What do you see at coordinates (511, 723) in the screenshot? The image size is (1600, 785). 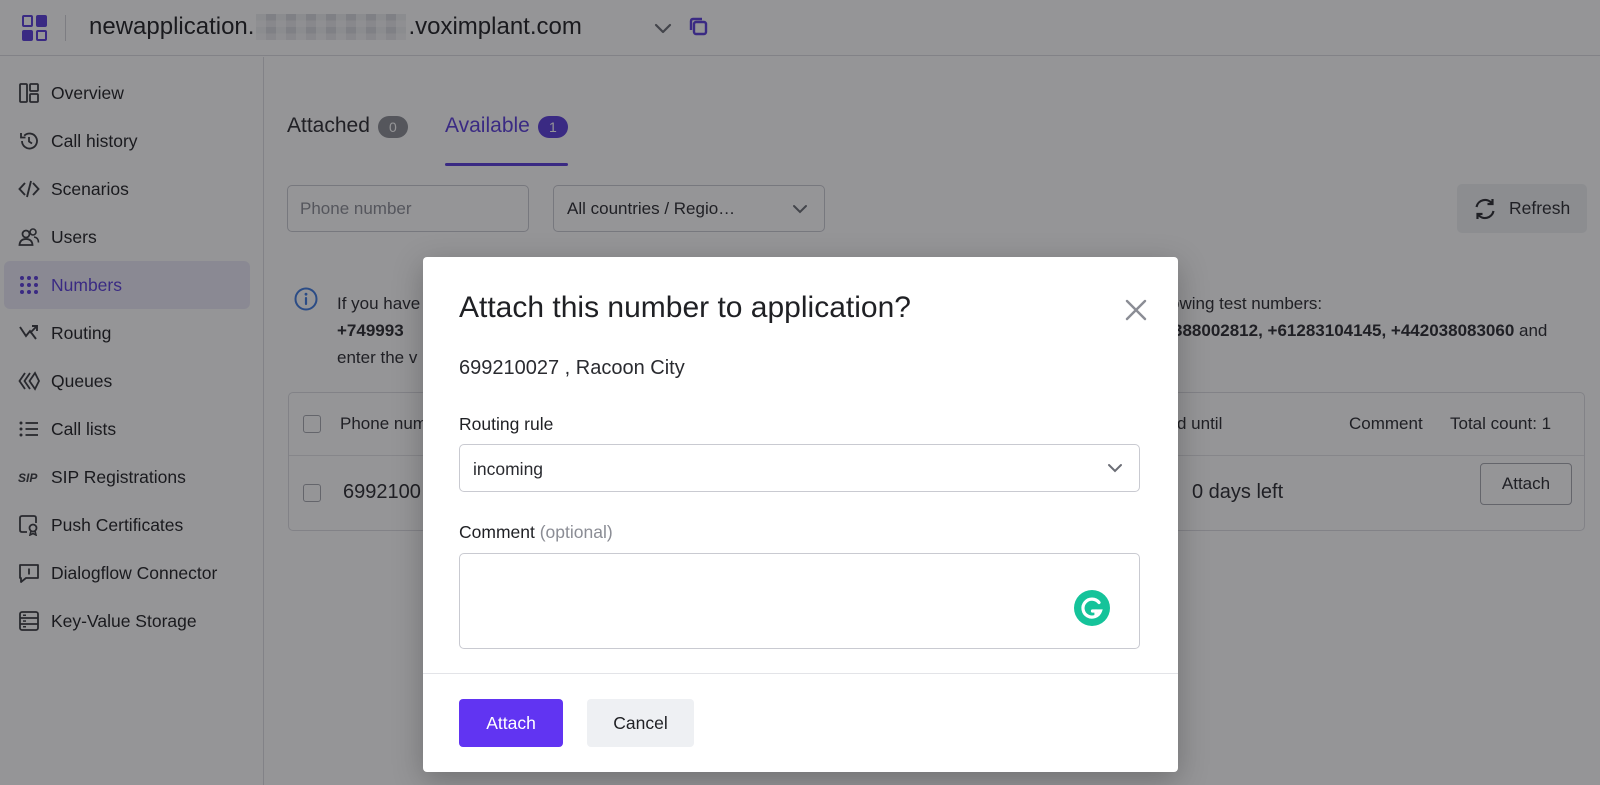 I see `attach-button: Attach` at bounding box center [511, 723].